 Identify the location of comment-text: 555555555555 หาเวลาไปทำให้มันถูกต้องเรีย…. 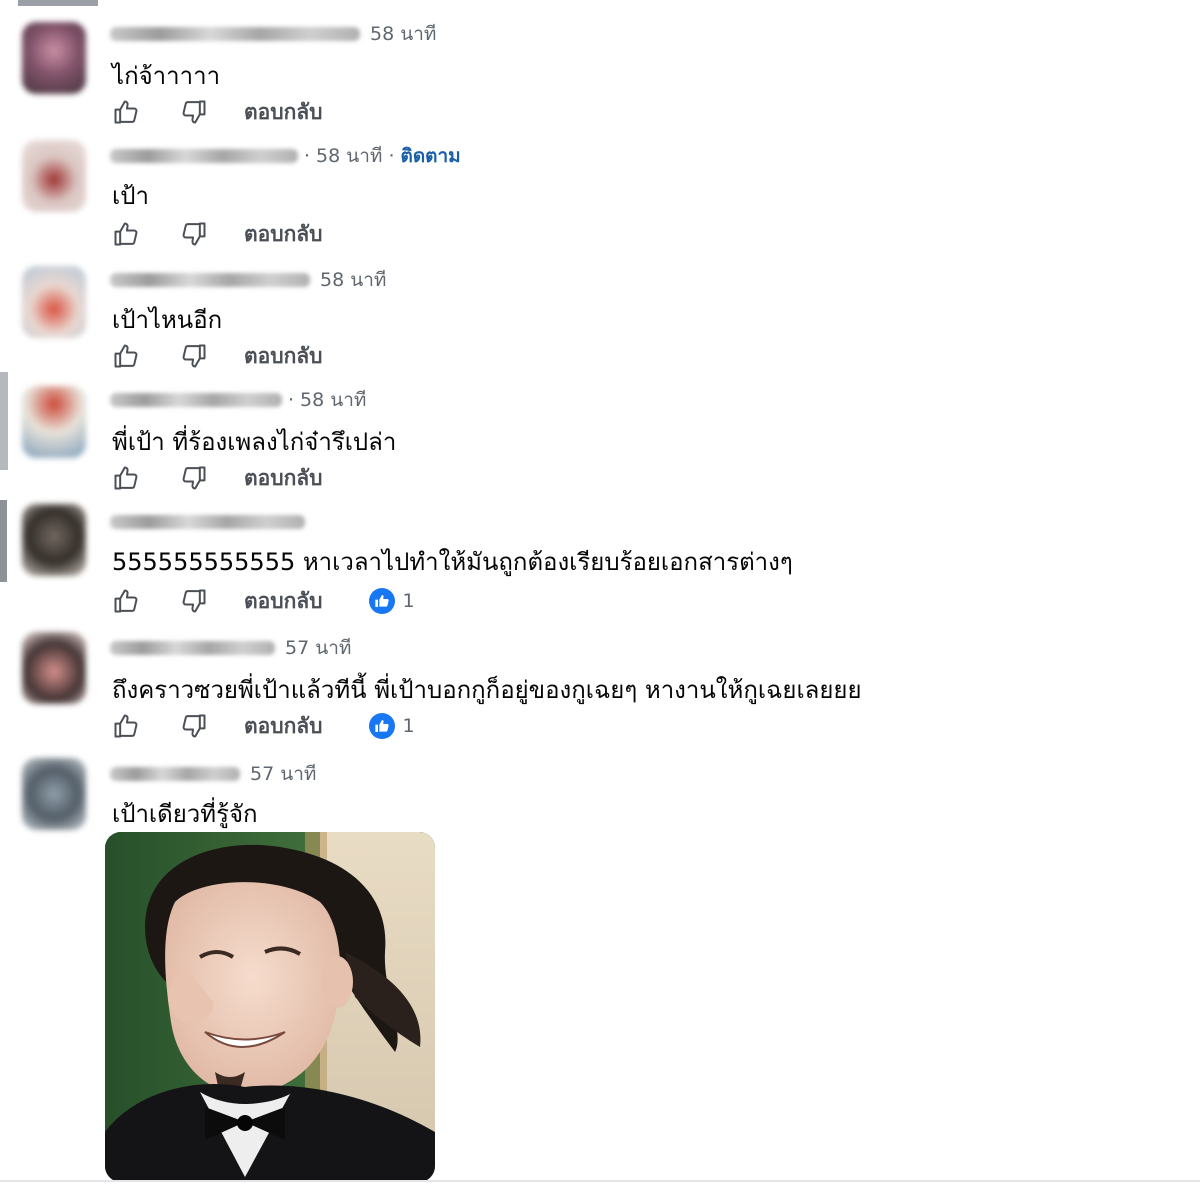
(452, 562).